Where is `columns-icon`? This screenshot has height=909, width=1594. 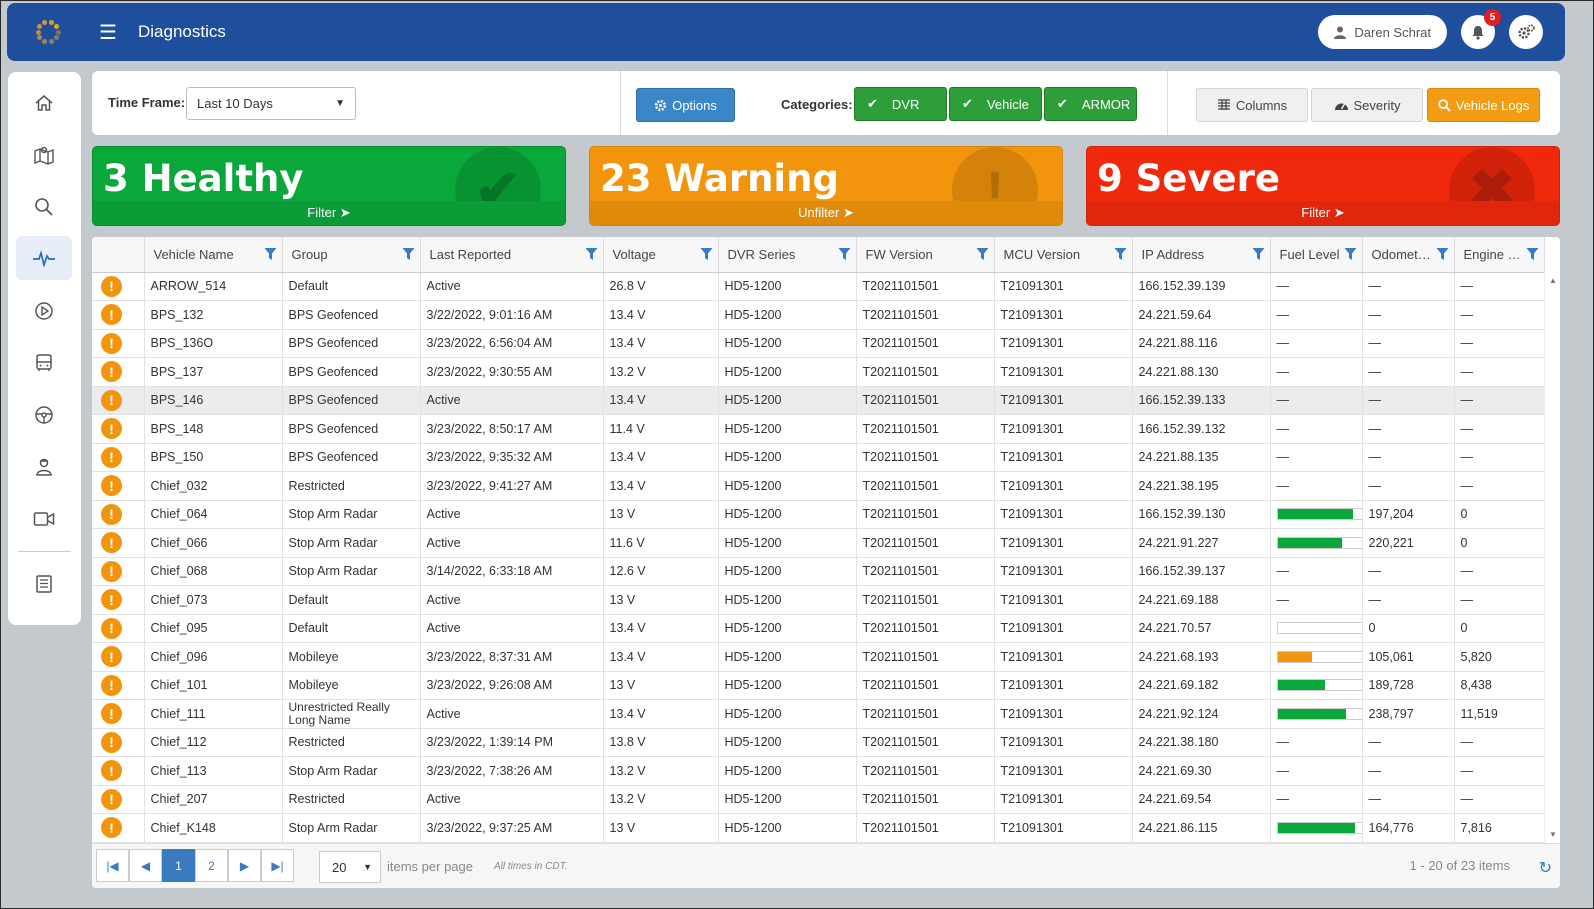
columns-icon is located at coordinates (1223, 104).